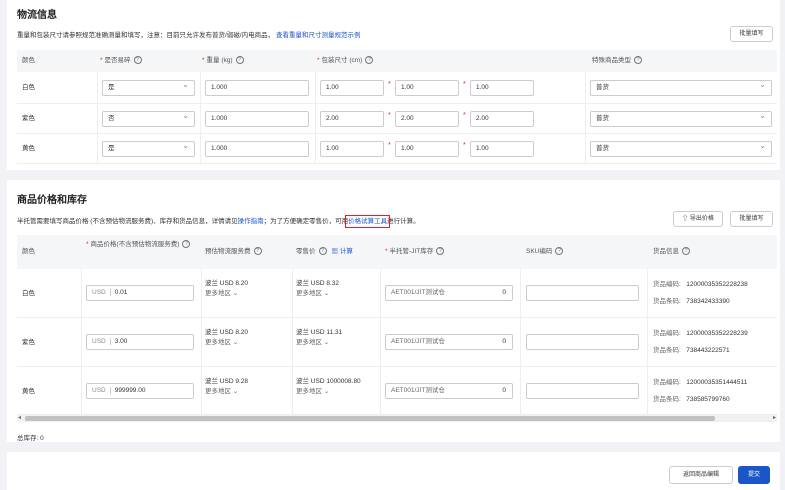 The height and width of the screenshot is (490, 785). What do you see at coordinates (370, 418) in the screenshot?
I see `scrollbar-thumb` at bounding box center [370, 418].